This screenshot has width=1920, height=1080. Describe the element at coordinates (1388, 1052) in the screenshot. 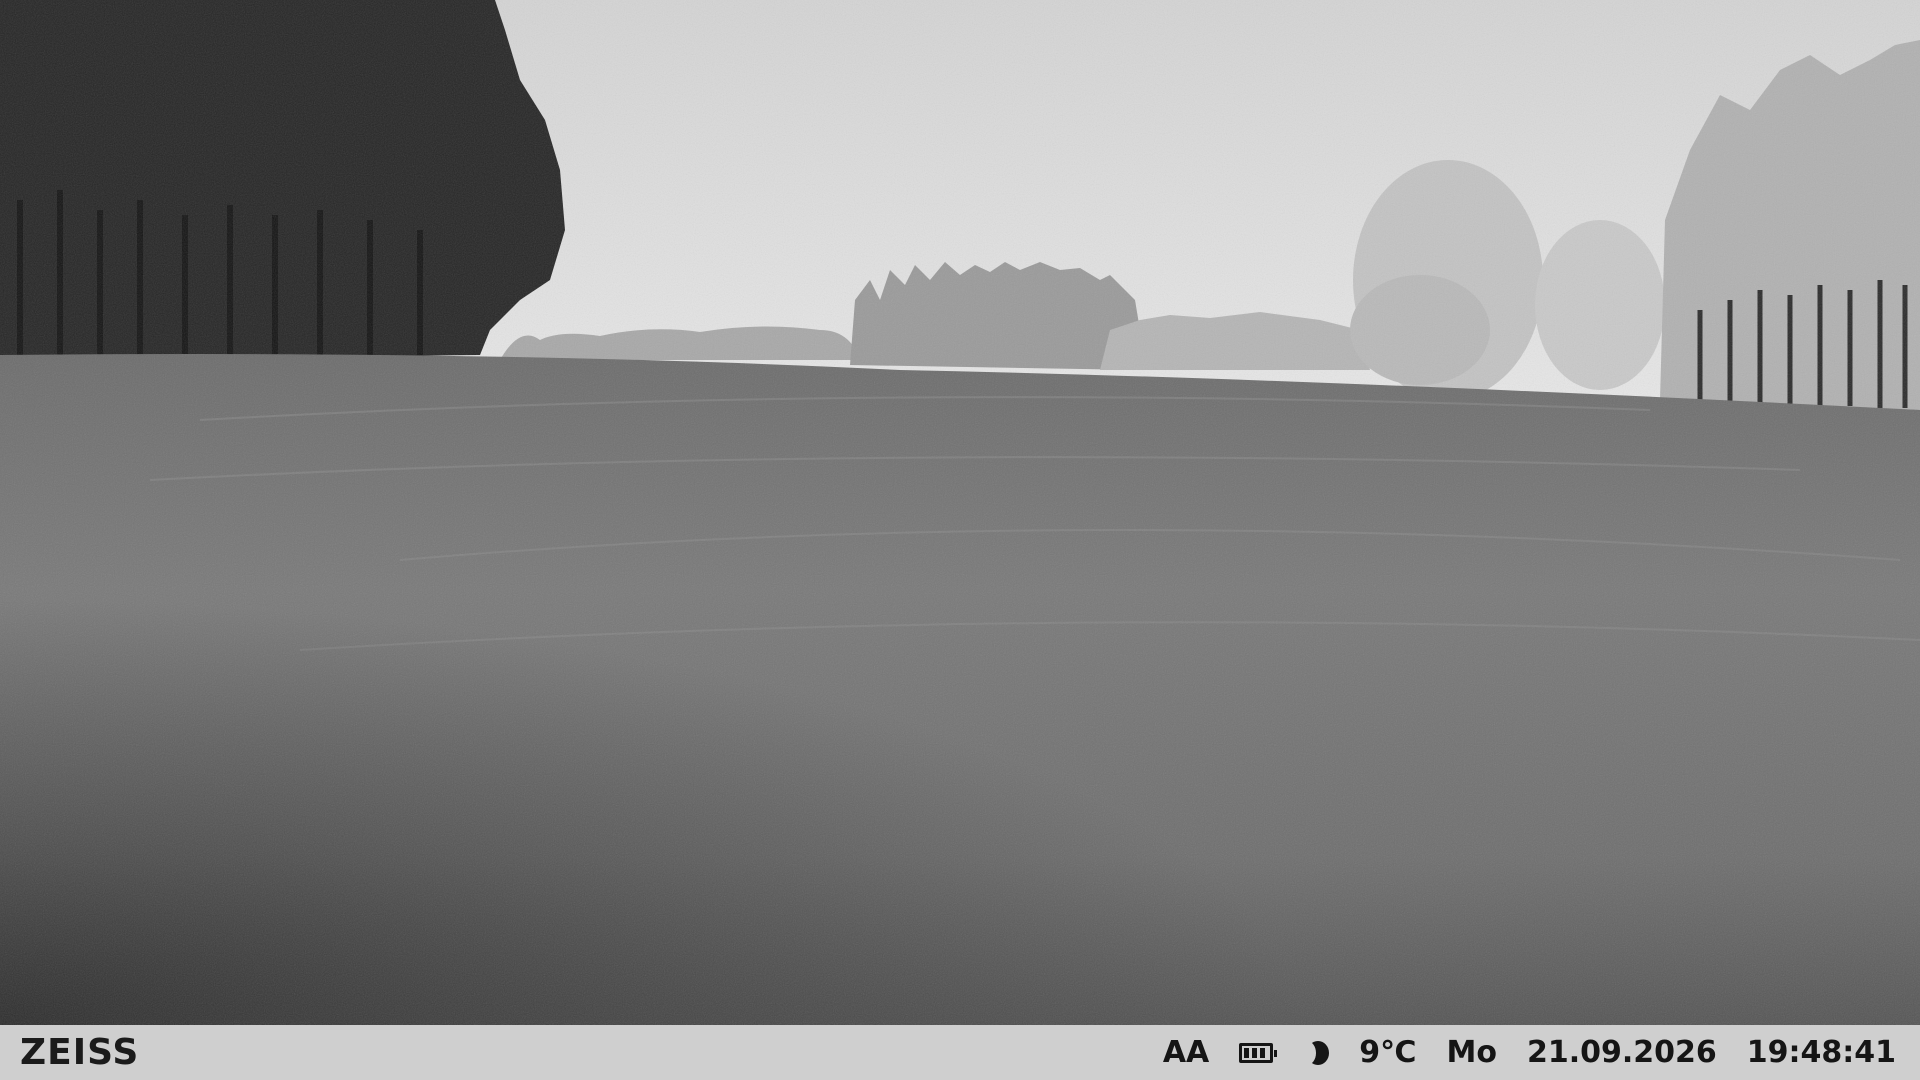

I see `temperature-readout: 9℃` at that location.